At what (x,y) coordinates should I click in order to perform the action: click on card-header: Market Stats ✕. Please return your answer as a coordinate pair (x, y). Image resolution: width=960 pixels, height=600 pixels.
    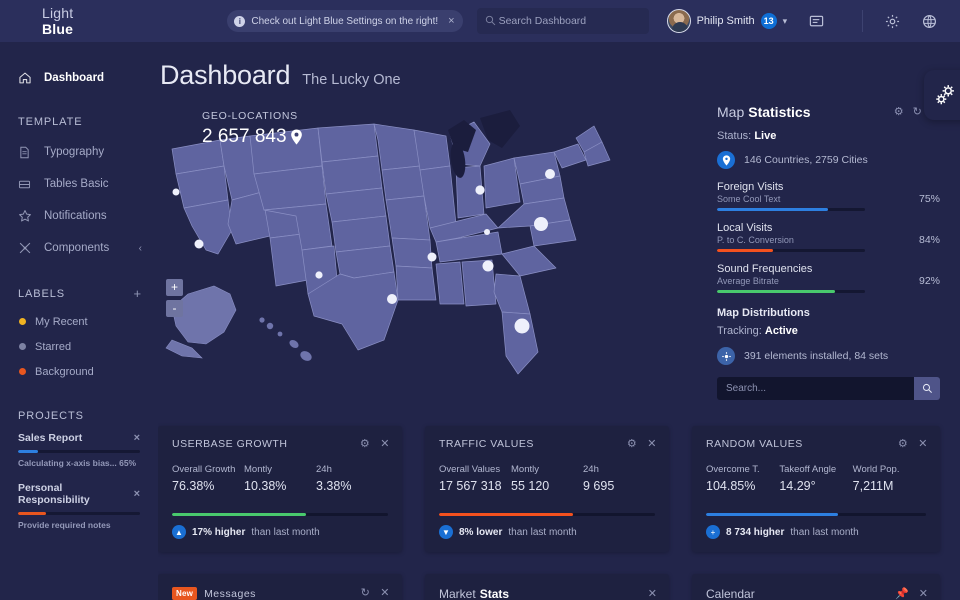
    Looking at the image, I should click on (547, 587).